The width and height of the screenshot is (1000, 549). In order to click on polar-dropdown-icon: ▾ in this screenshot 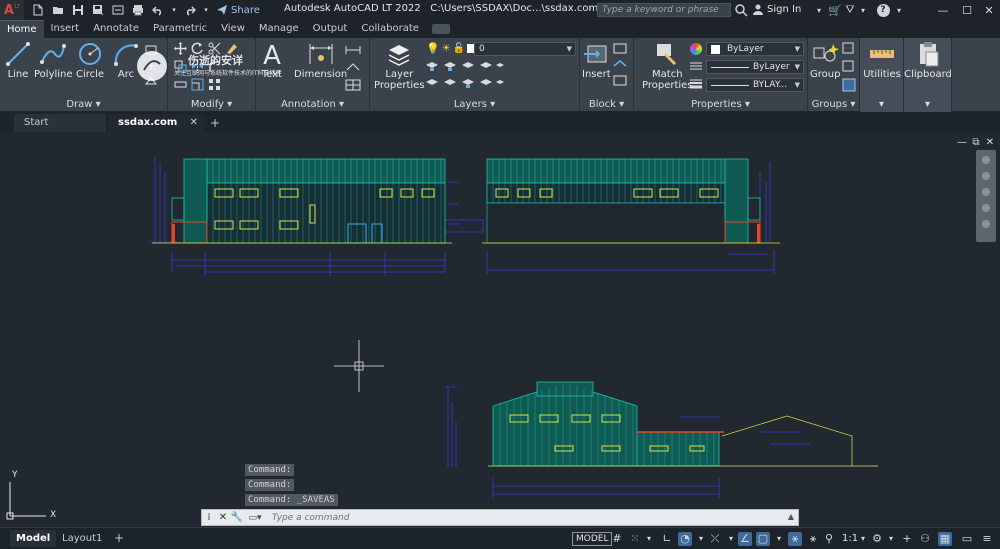, I will do `click(701, 539)`.